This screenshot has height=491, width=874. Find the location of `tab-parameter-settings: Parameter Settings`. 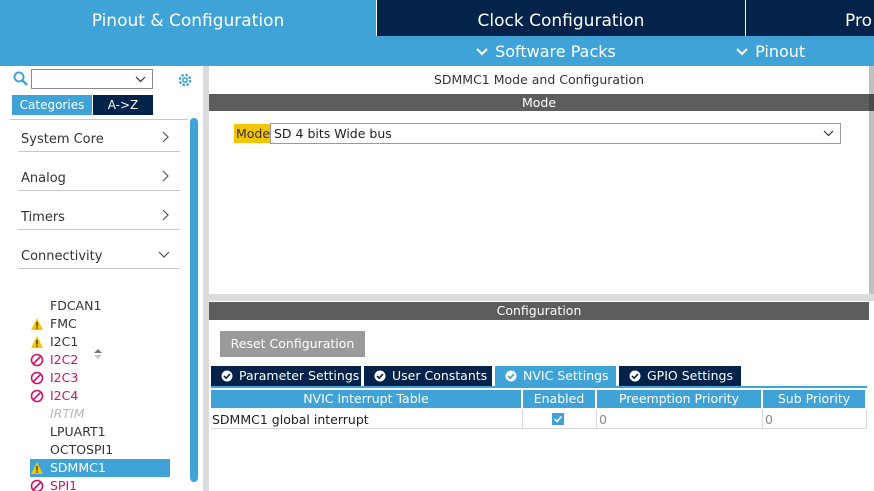

tab-parameter-settings: Parameter Settings is located at coordinates (286, 376).